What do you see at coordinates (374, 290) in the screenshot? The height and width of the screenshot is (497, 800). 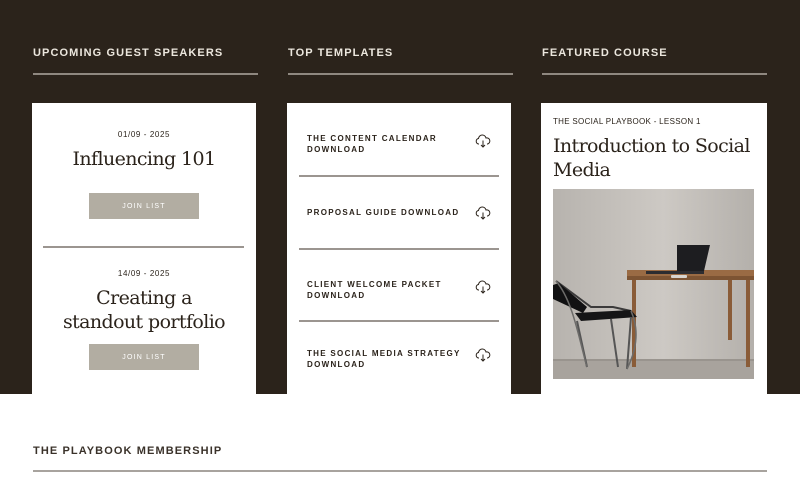 I see `template-label: CLIENT WELCOME PACKET DOWNLOAD` at bounding box center [374, 290].